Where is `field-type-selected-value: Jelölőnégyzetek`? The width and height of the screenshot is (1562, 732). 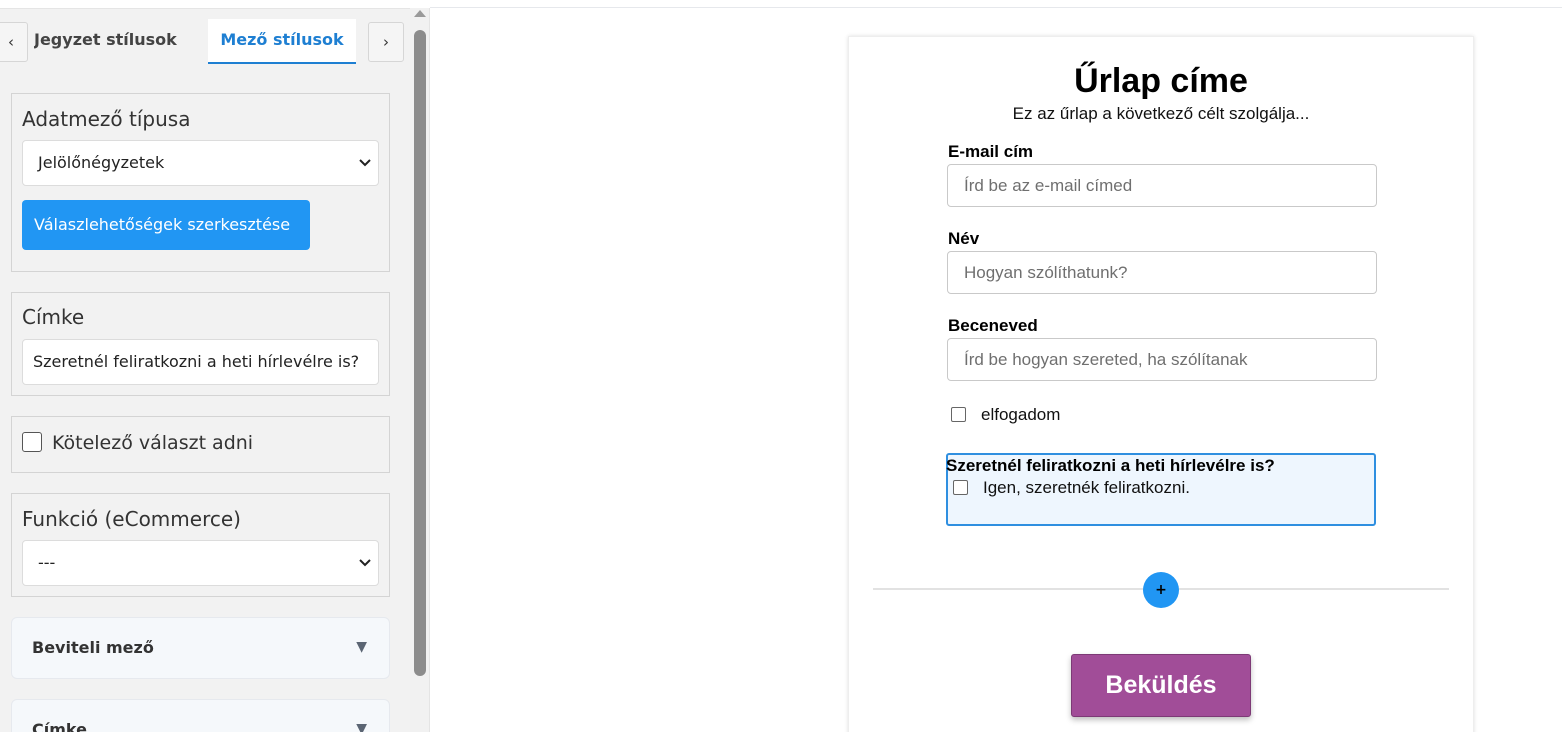 field-type-selected-value: Jelölőnégyzetek is located at coordinates (101, 162).